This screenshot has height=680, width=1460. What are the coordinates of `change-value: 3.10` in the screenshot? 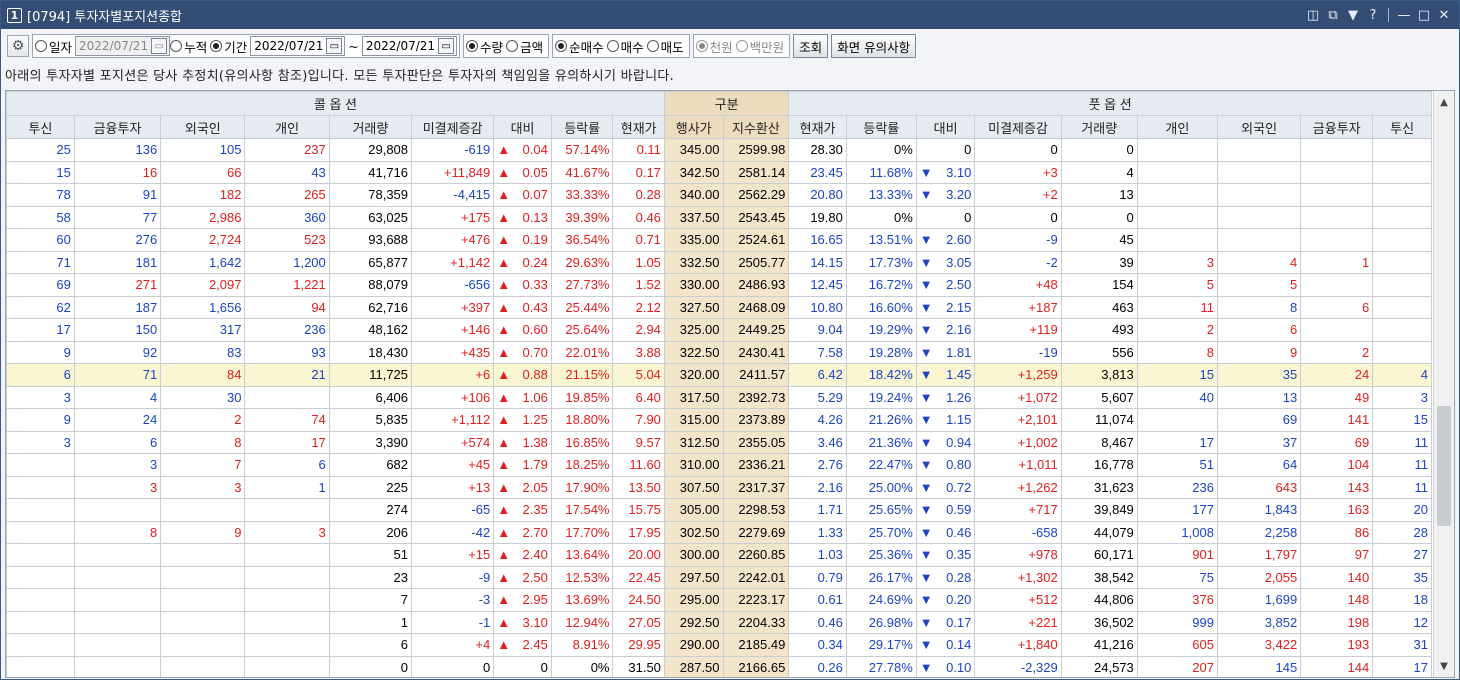 It's located at (959, 172).